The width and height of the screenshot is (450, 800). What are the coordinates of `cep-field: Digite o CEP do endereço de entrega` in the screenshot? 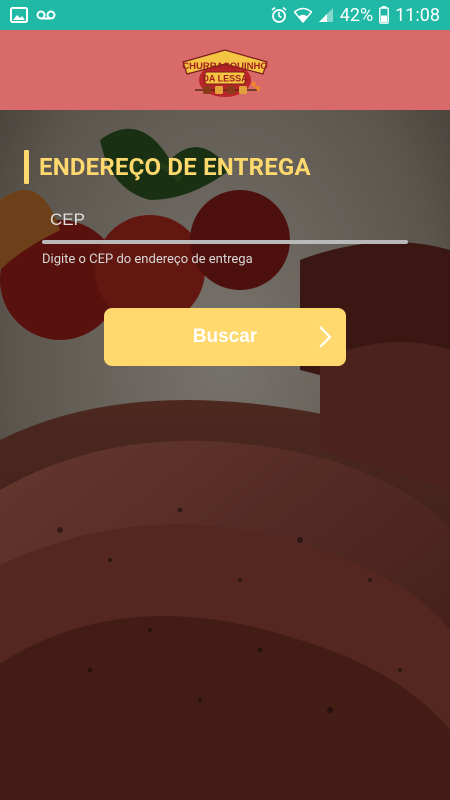 It's located at (225, 238).